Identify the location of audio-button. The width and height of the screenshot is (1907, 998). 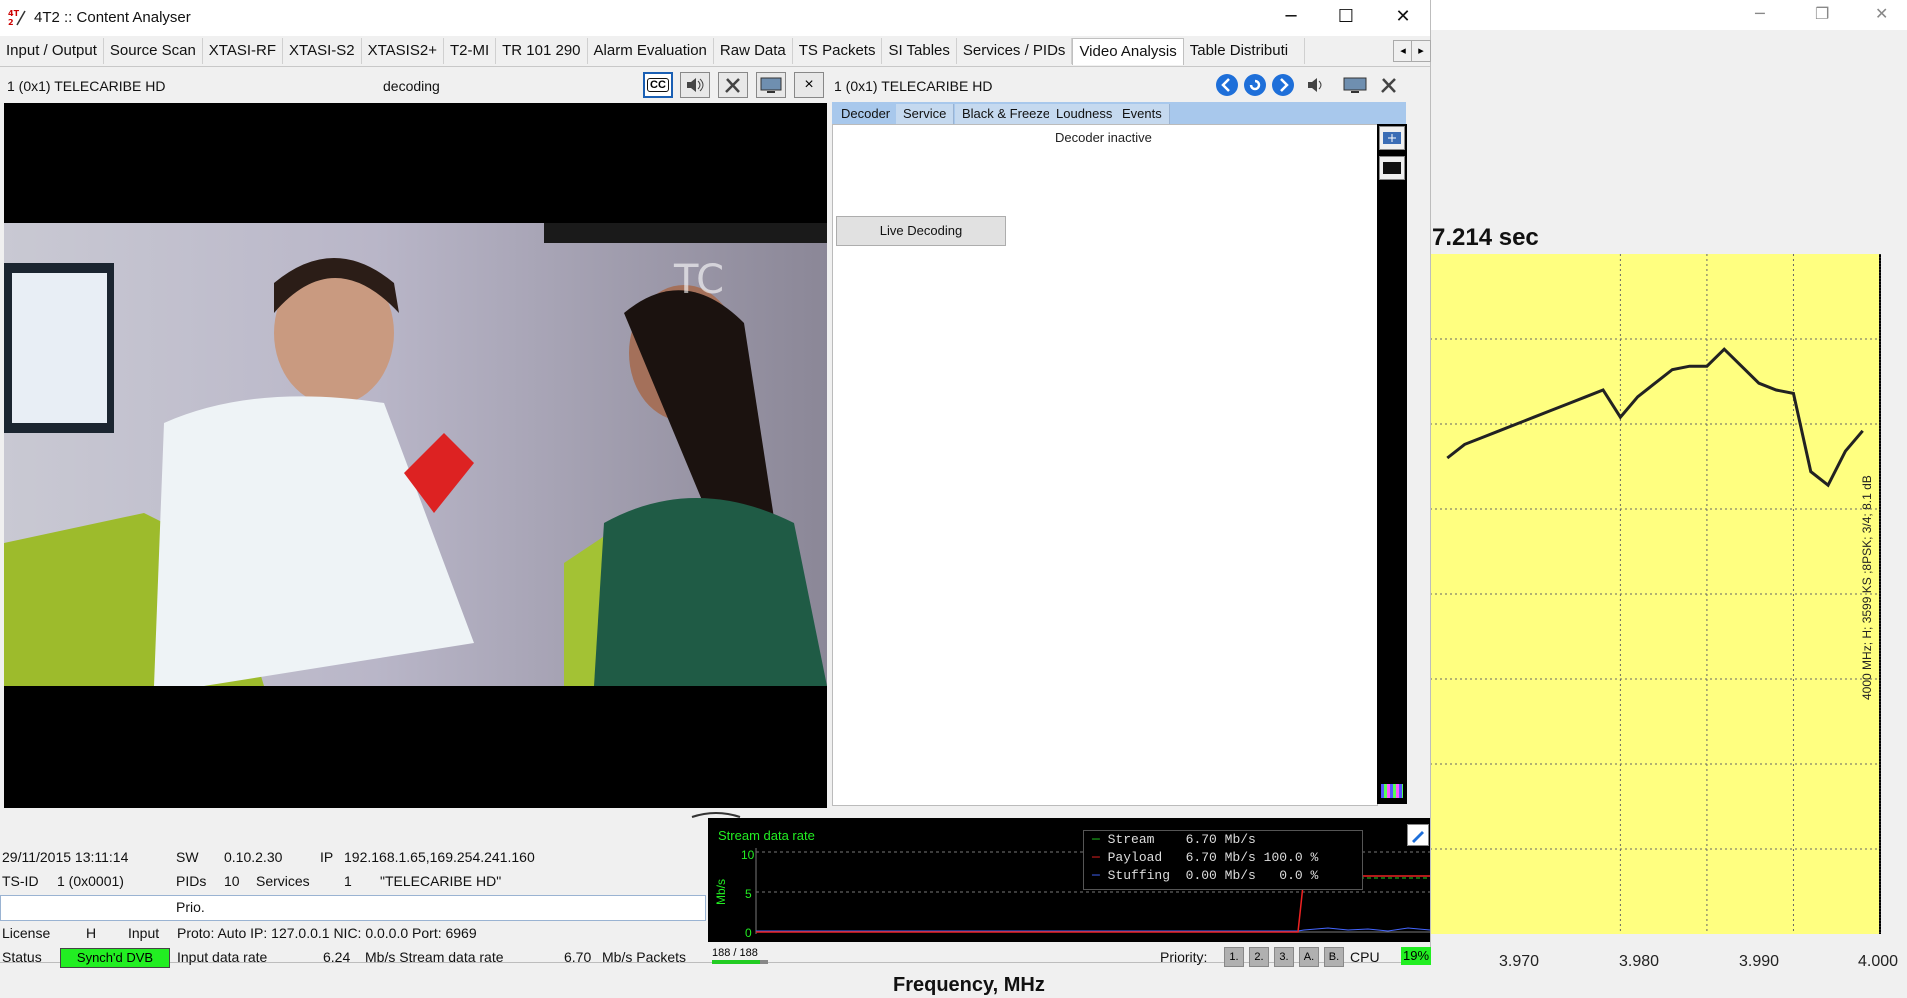
(695, 85).